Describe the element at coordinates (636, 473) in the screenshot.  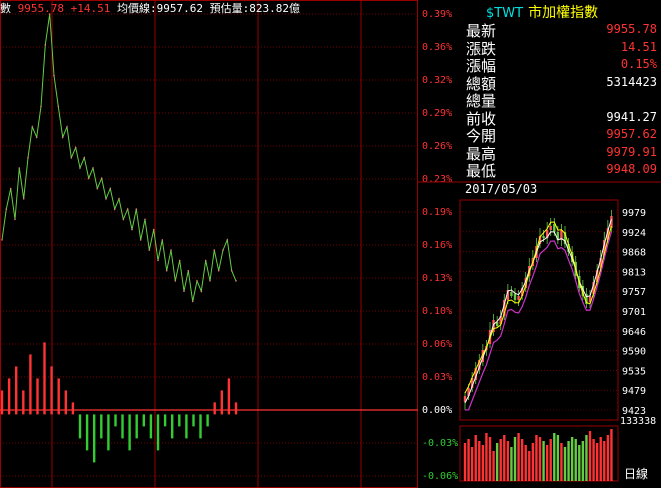
I see `period-label: 日線` at that location.